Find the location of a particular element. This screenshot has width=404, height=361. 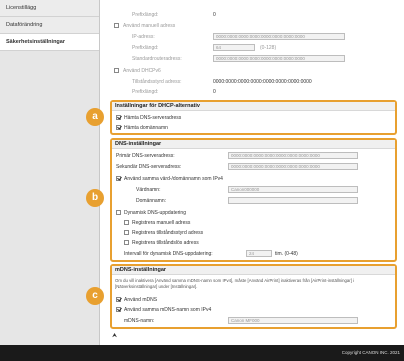

interval-row: Intervall för dynamisk DNS-uppdatering: is located at coordinates (184, 254).